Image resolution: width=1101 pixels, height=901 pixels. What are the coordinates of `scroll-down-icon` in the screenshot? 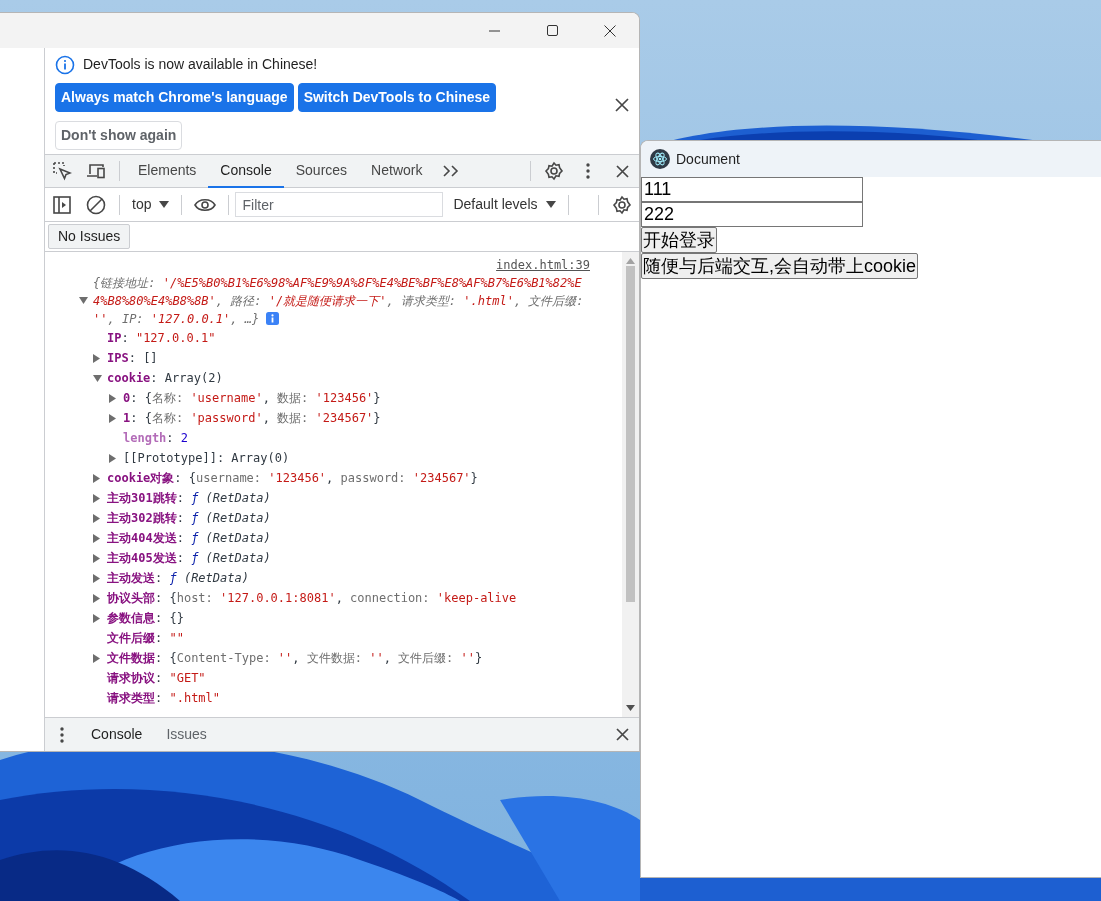 It's located at (630, 708).